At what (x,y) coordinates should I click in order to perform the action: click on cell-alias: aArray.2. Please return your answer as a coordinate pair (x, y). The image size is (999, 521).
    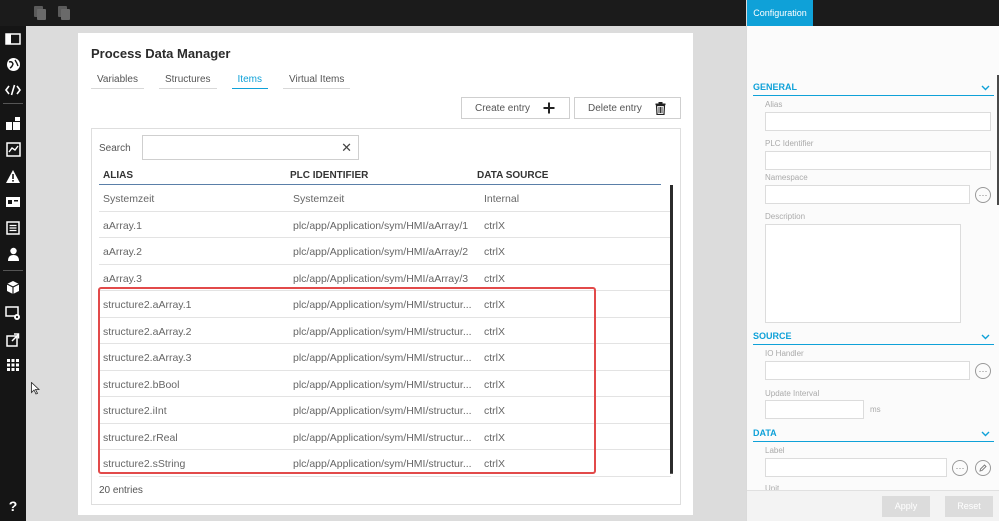
    Looking at the image, I should click on (122, 252).